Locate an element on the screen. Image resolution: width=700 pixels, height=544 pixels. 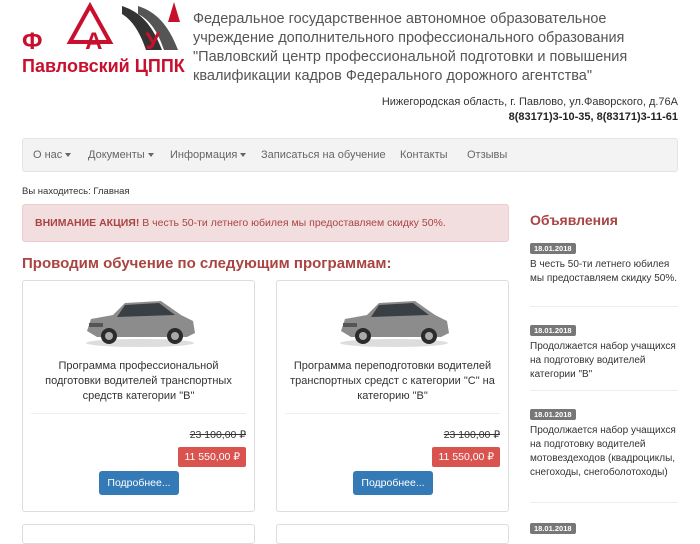
announcements-heading: Объявления is located at coordinates (574, 220).